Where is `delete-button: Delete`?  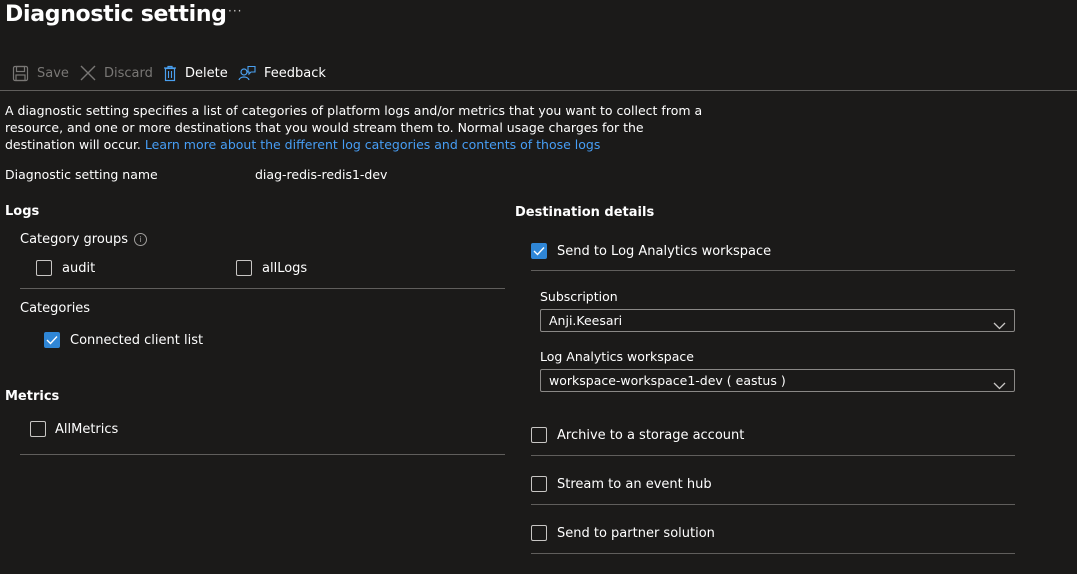
delete-button: Delete is located at coordinates (195, 73).